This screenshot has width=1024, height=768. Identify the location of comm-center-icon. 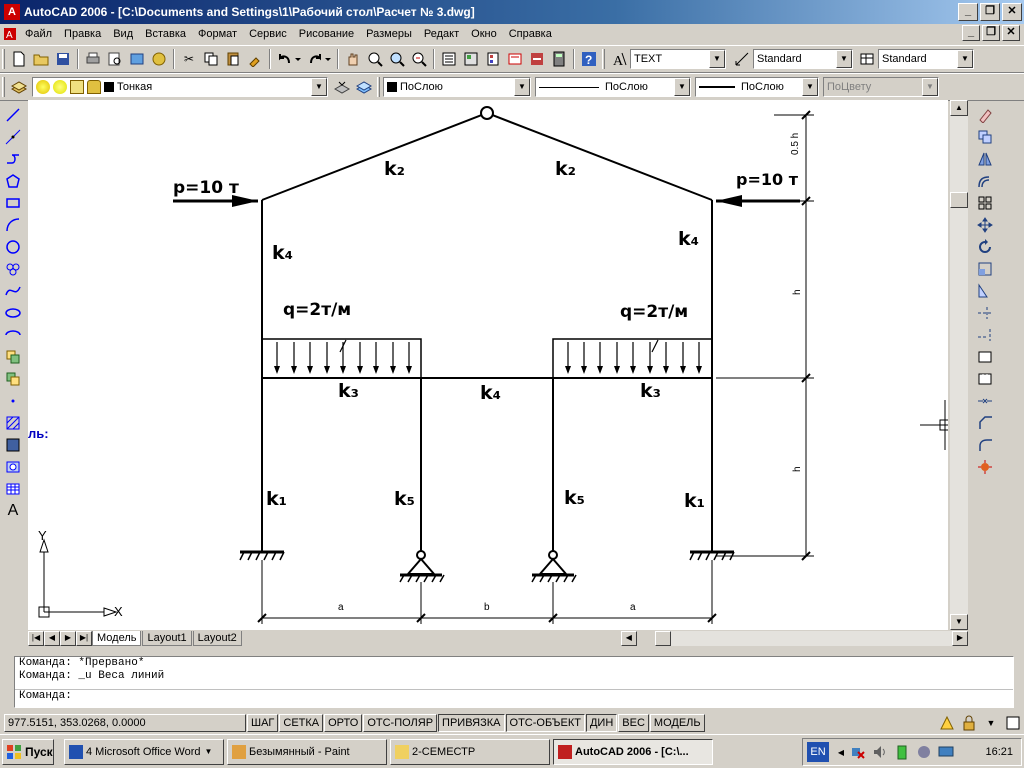
(947, 723).